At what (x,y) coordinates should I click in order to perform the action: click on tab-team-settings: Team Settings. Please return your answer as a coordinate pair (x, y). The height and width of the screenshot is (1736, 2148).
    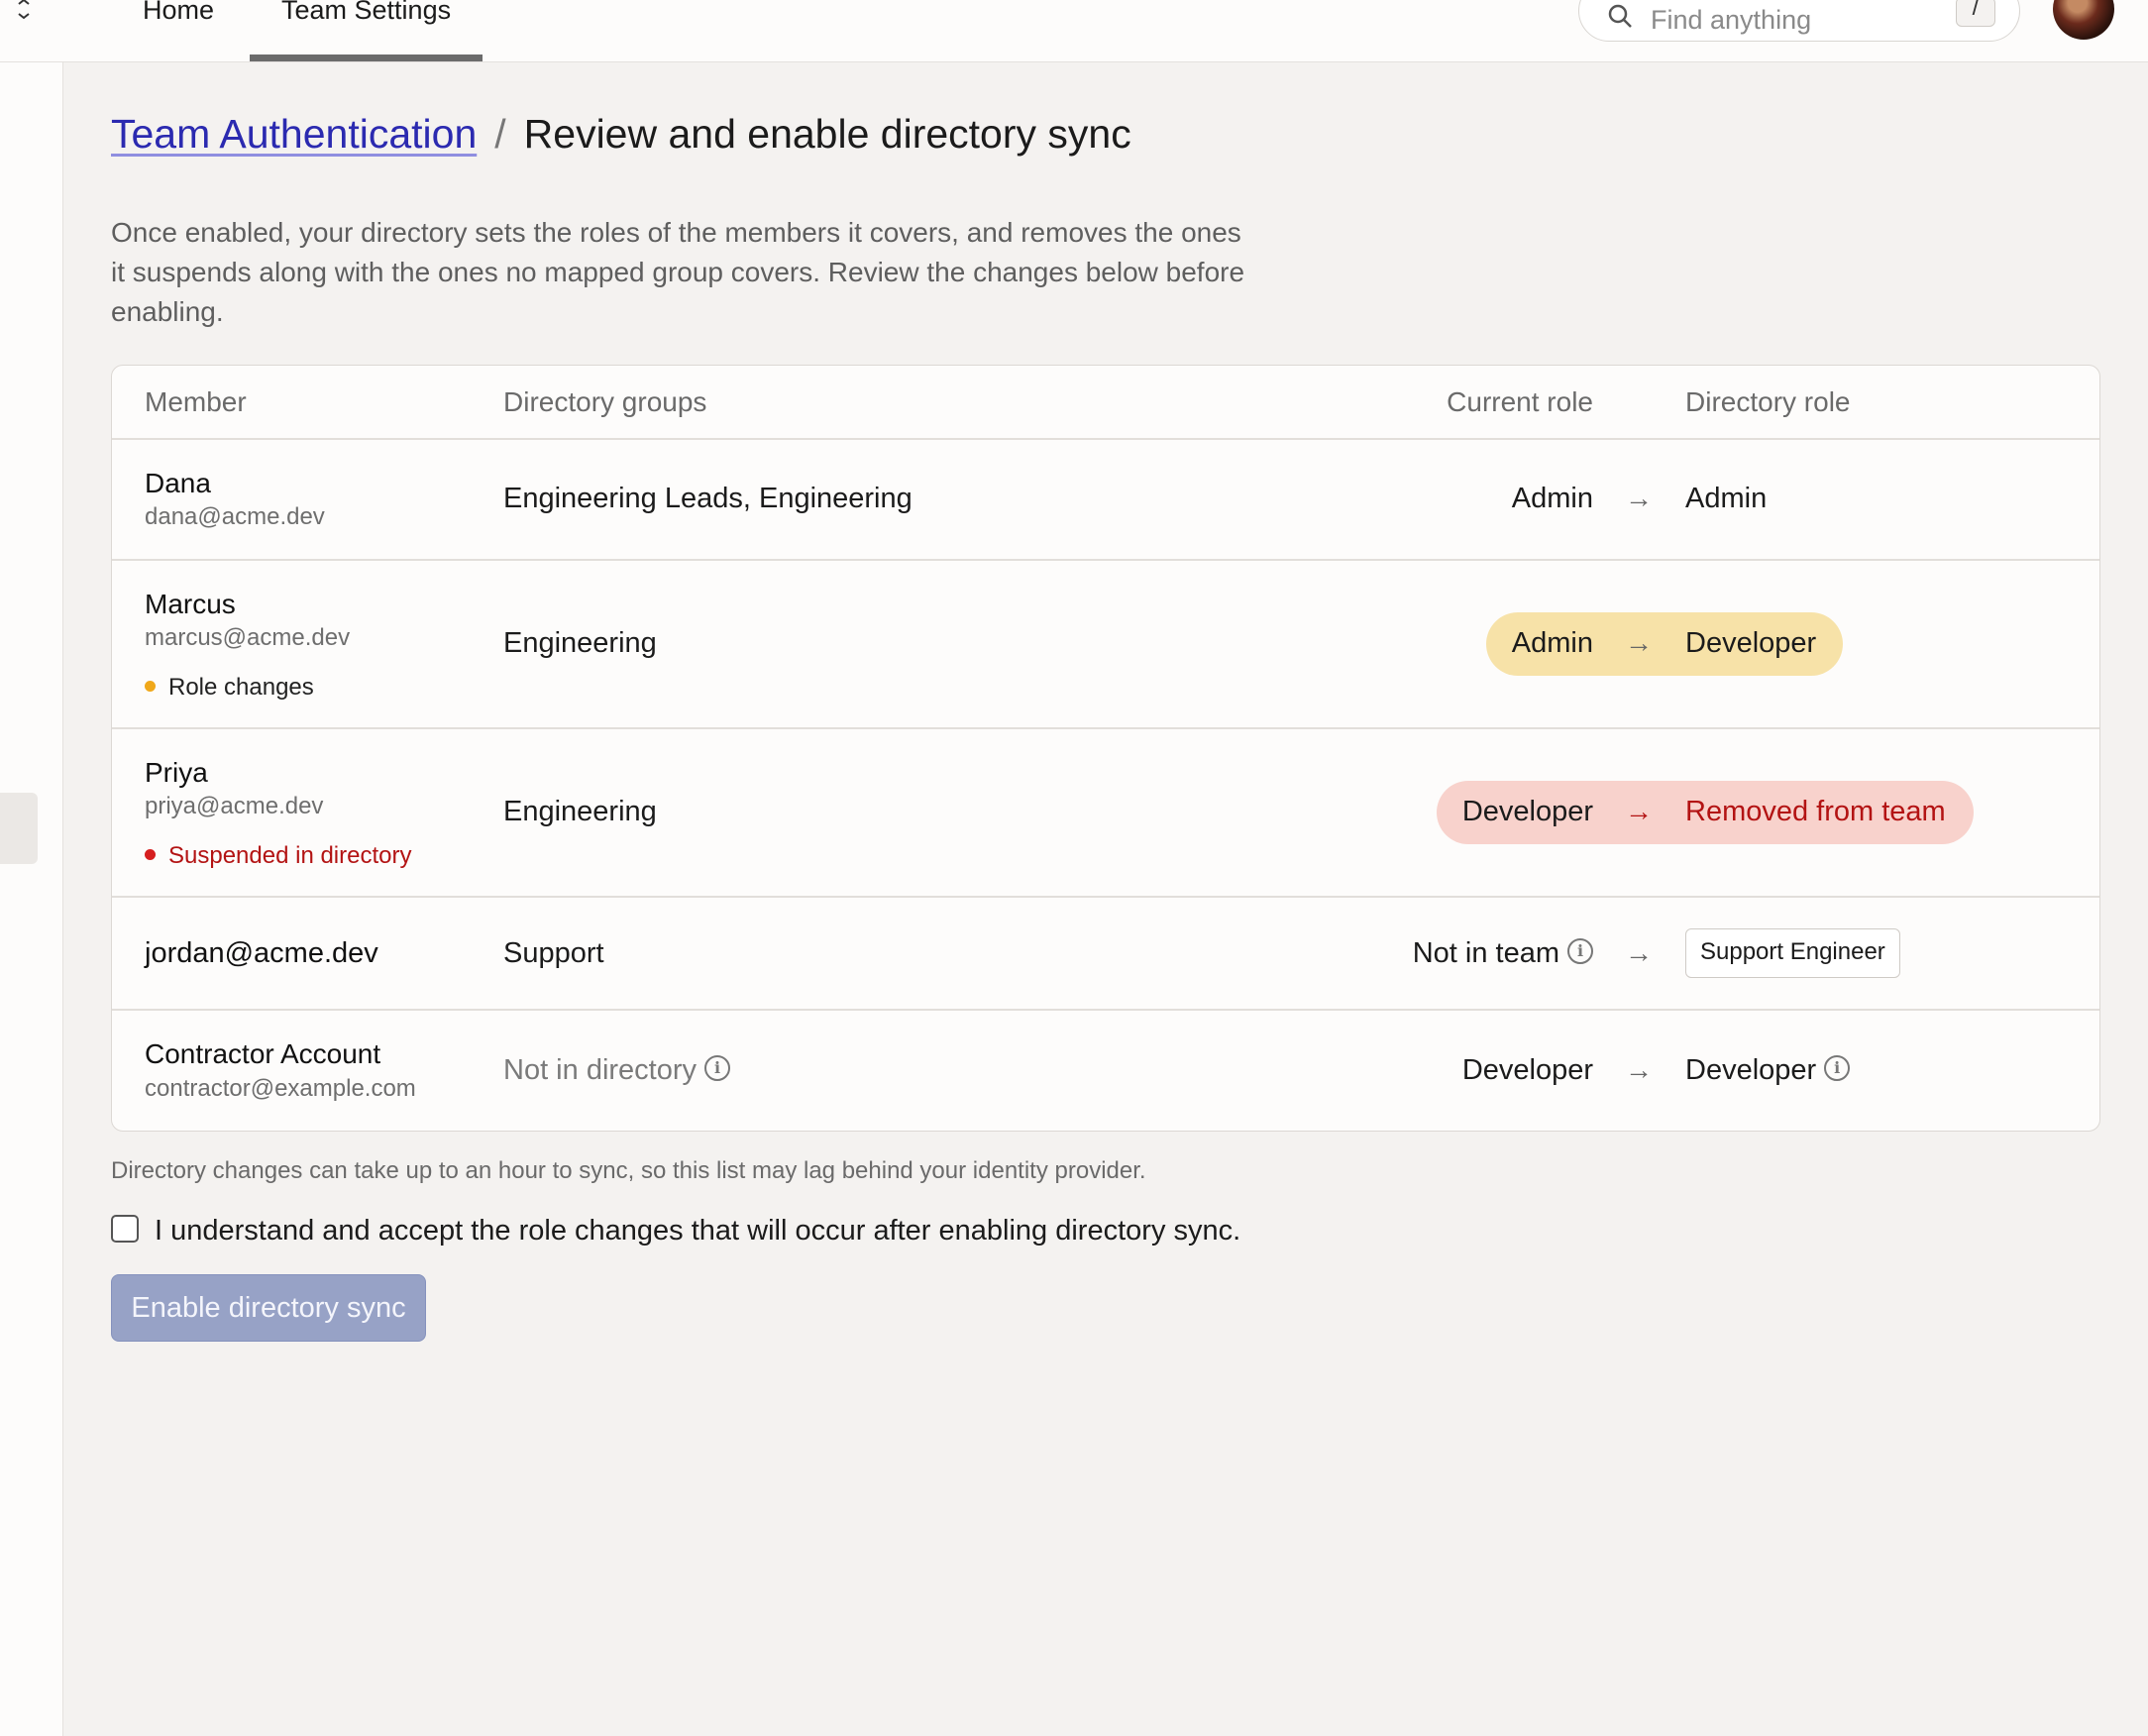
    Looking at the image, I should click on (366, 30).